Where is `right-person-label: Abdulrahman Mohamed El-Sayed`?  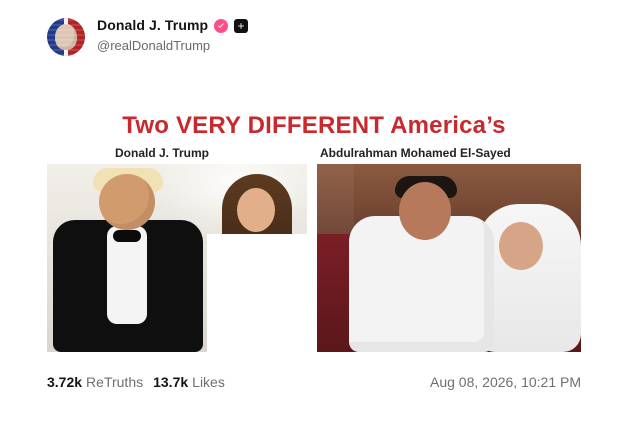
right-person-label: Abdulrahman Mohamed El-Sayed is located at coordinates (415, 153).